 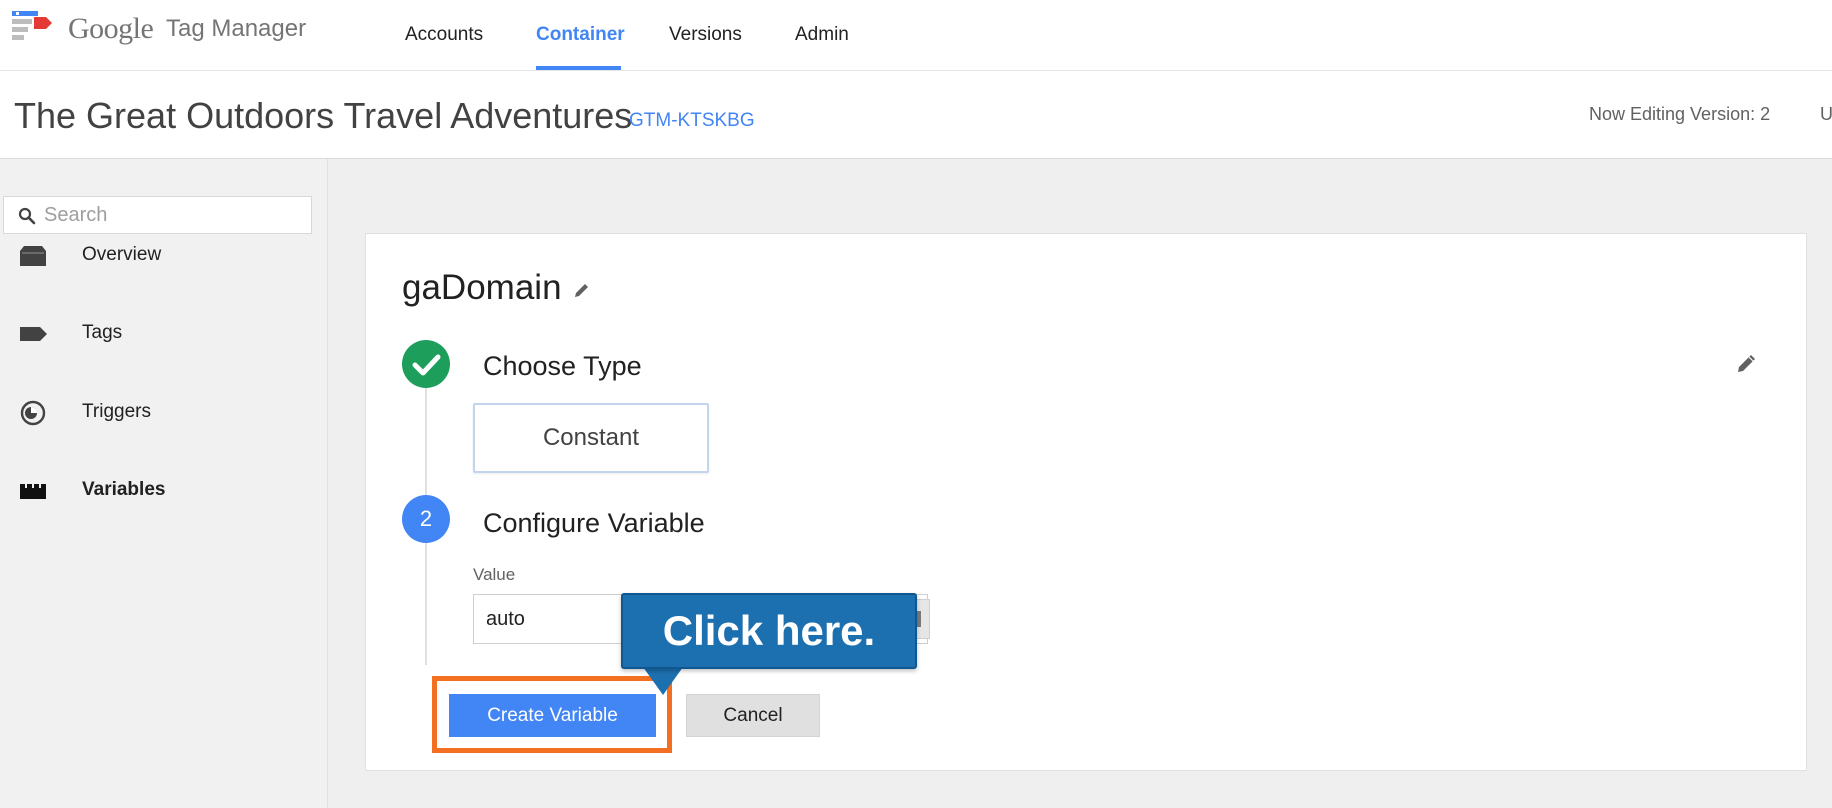 I want to click on sidebar: Overview Tags Triggers Variables, so click(x=164, y=483).